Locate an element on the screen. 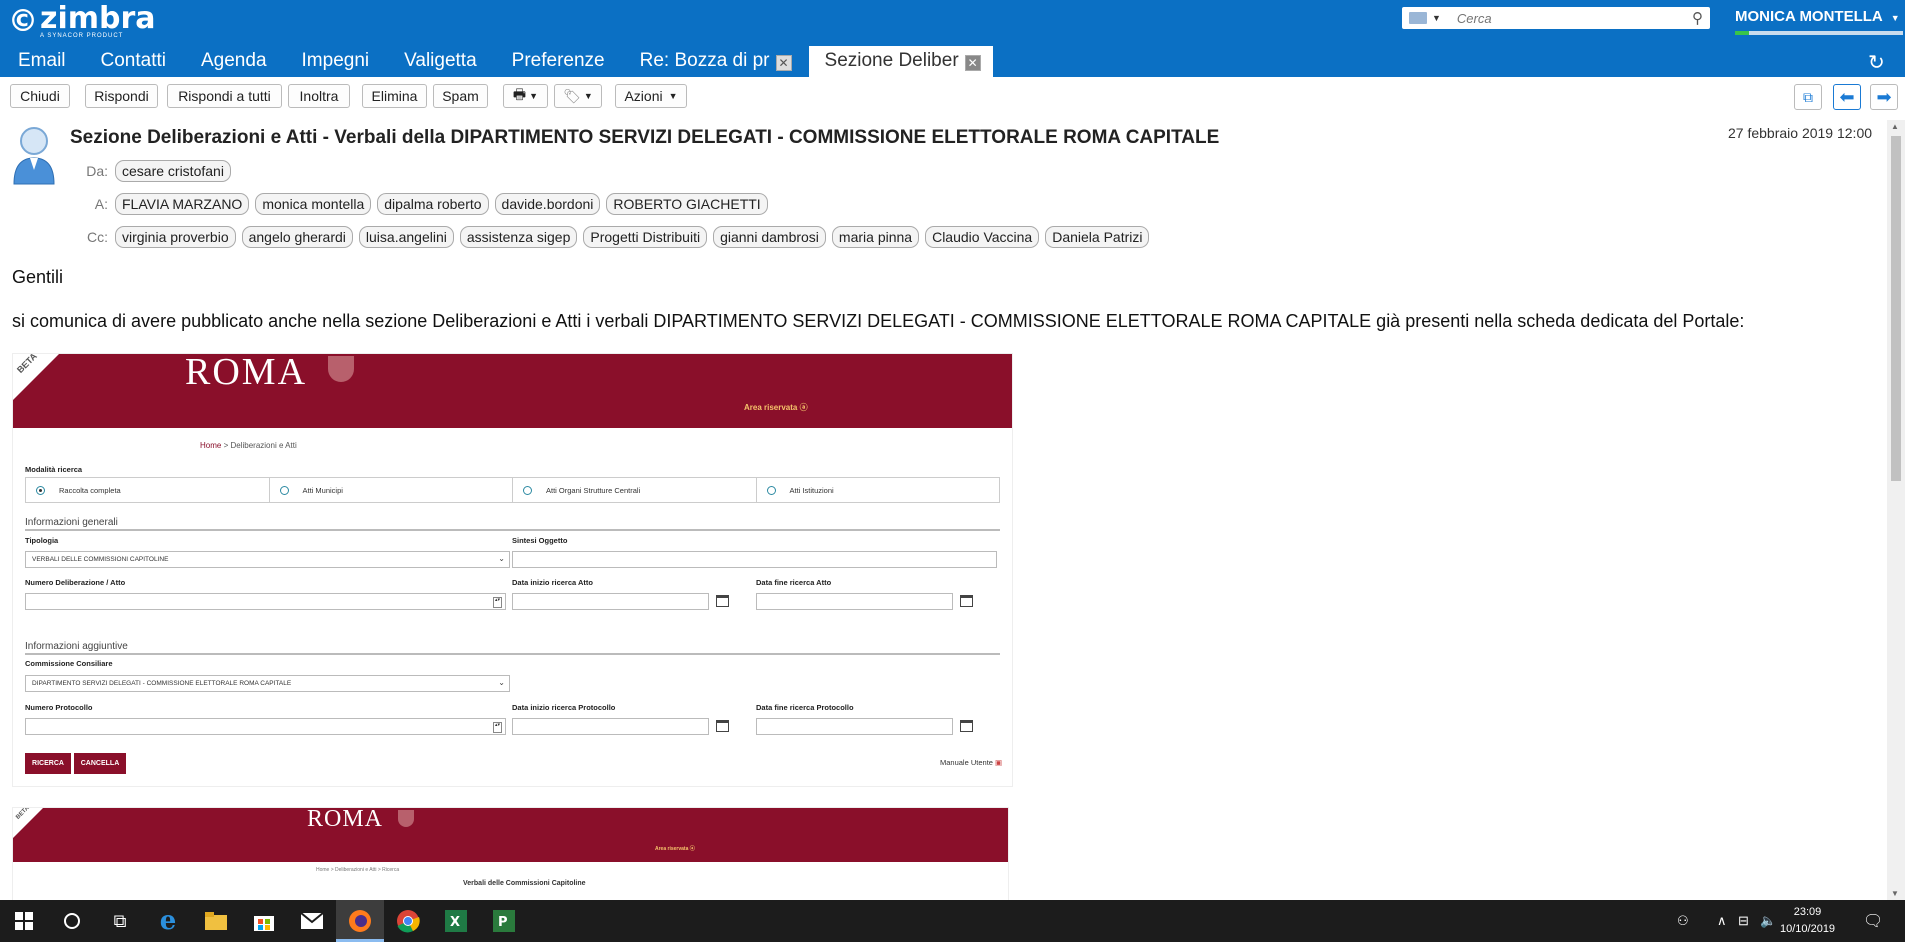  tag-button: 🏷 ▼ is located at coordinates (578, 96).